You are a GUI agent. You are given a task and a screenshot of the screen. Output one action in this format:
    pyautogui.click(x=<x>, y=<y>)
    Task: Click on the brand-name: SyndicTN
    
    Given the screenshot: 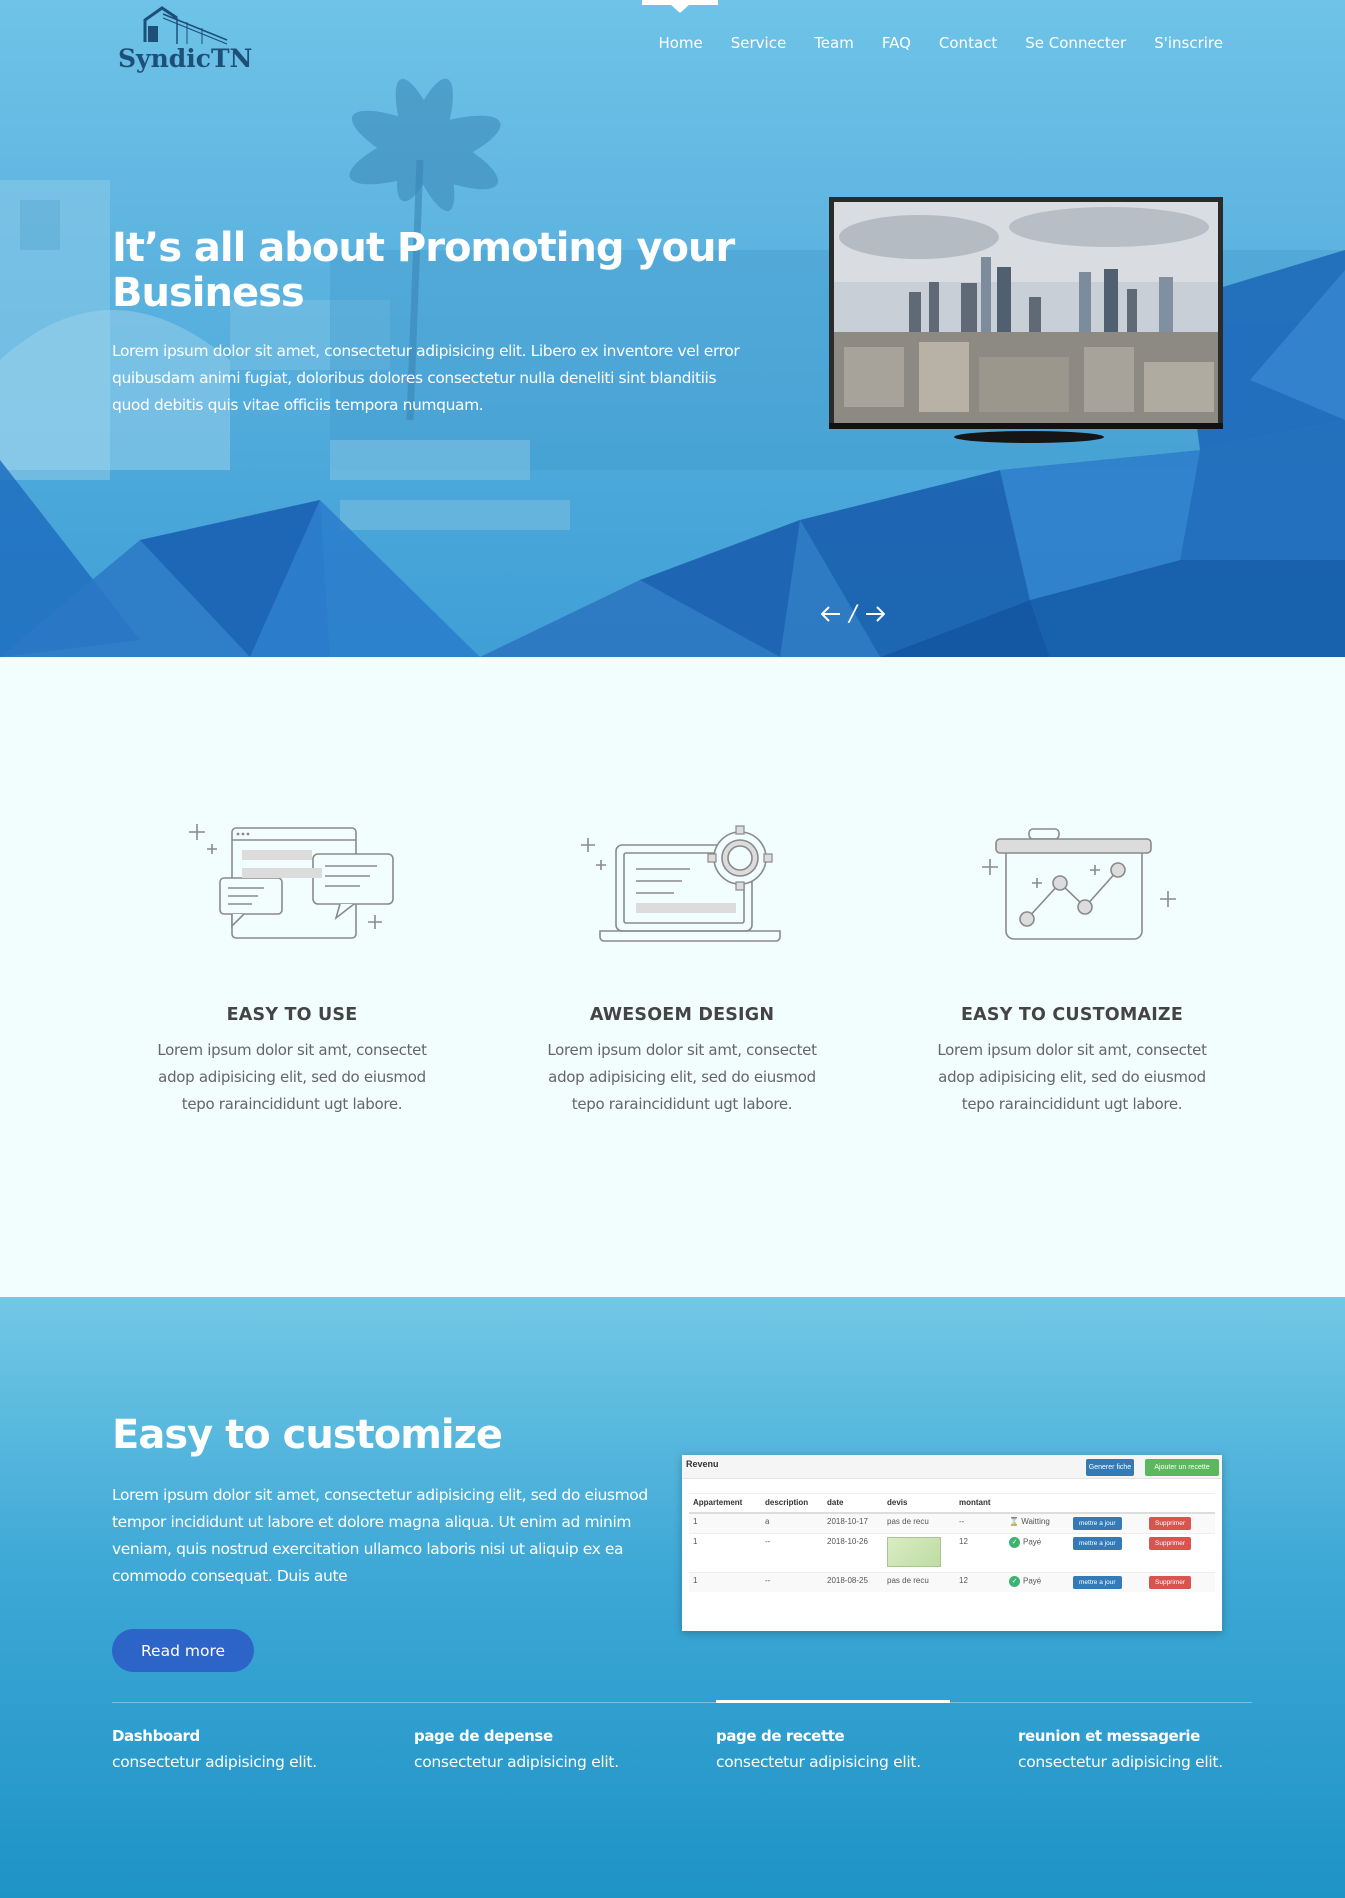 What is the action you would take?
    pyautogui.click(x=185, y=58)
    